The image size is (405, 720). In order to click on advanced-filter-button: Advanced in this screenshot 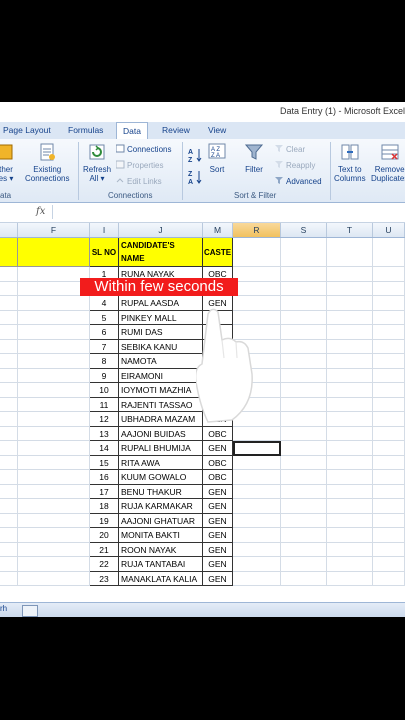, I will do `click(298, 181)`.